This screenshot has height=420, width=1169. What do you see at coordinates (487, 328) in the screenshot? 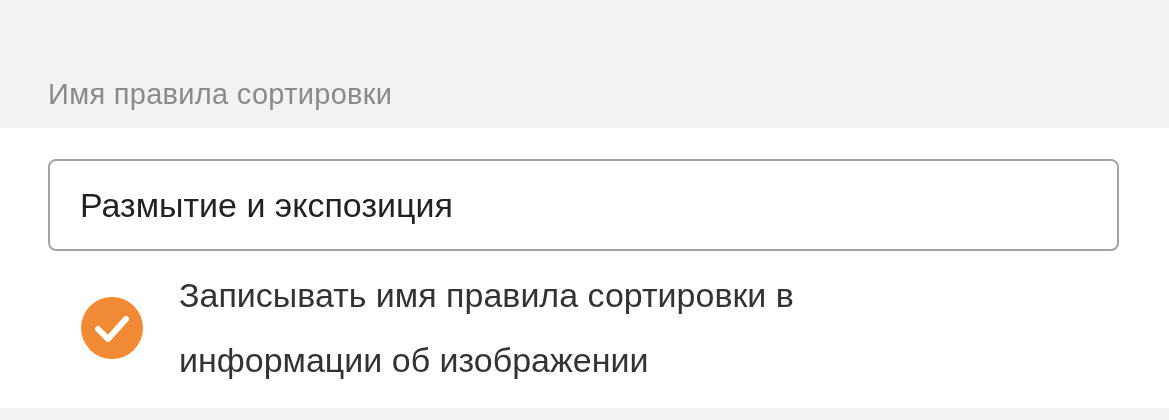
I see `option-label: Записывать имя правила сортировки в информации об изображении` at bounding box center [487, 328].